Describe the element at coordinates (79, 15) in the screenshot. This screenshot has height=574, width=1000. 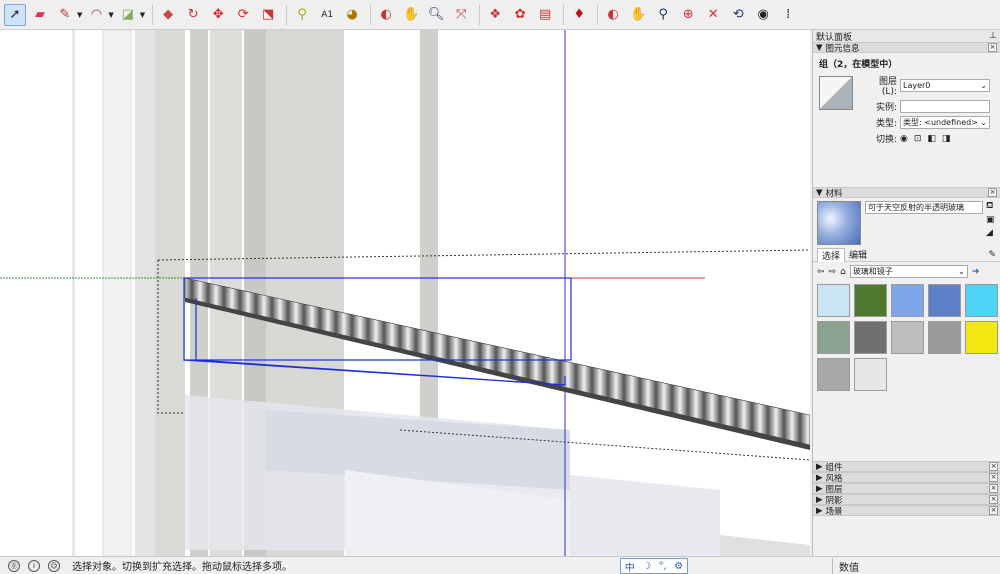
I see `pencil-dropdown-icon: ▼` at that location.